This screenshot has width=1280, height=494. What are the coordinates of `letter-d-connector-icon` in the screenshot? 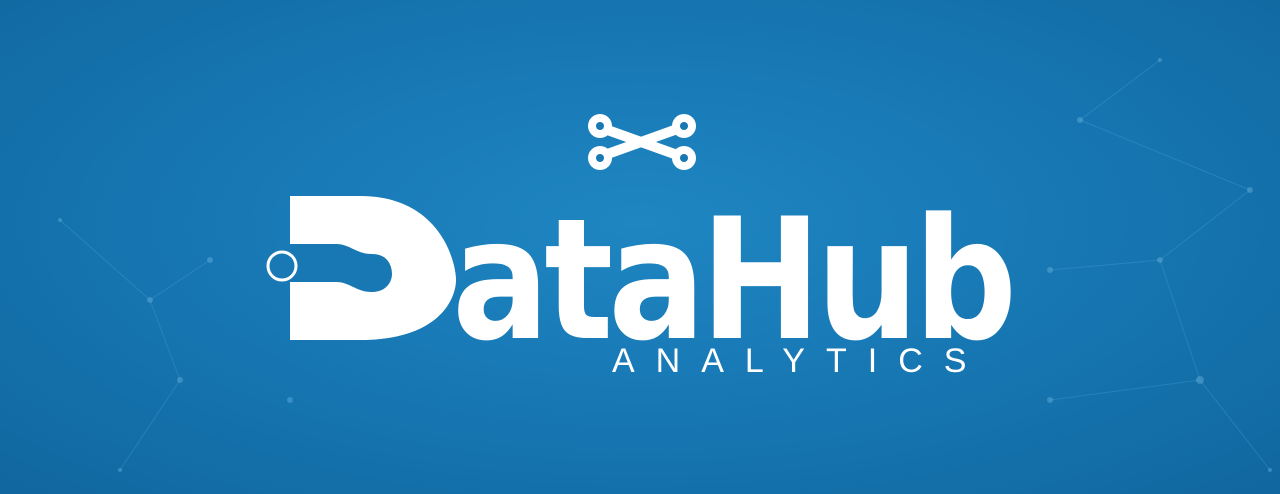 It's located at (361, 268).